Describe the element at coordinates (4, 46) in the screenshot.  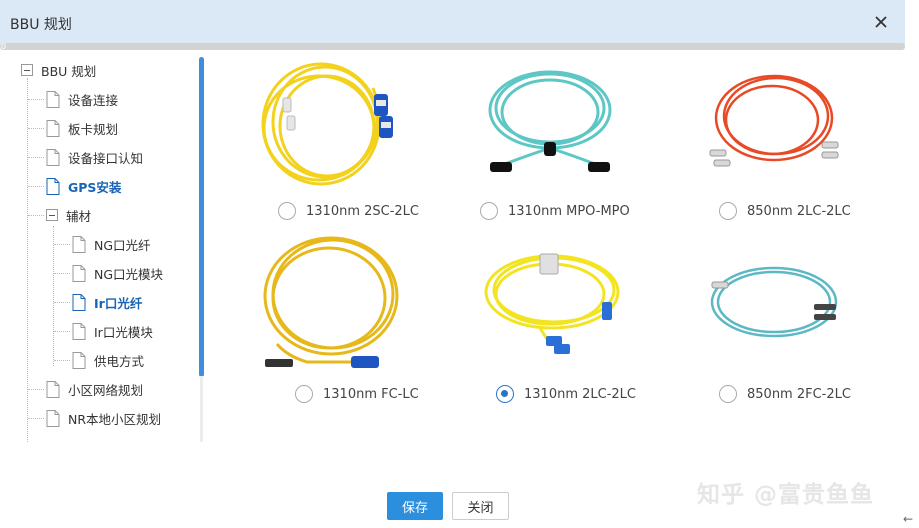
I see `progress-text: 0` at that location.